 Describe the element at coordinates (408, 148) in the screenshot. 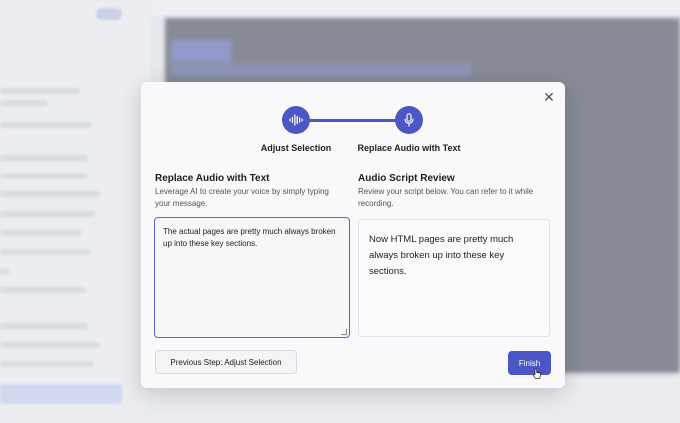

I see `step-2-label: Replace Audio with Text` at that location.